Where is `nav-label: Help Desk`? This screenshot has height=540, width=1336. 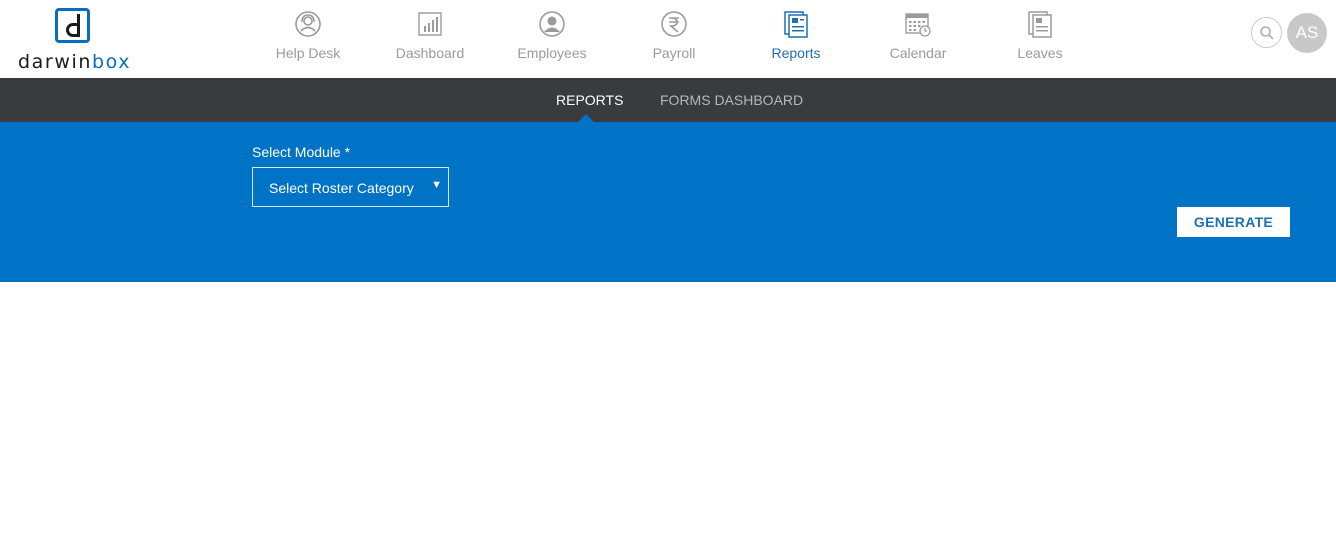 nav-label: Help Desk is located at coordinates (308, 53).